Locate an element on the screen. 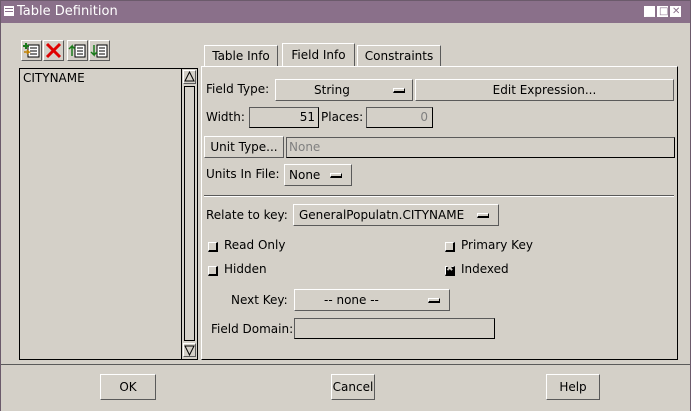 This screenshot has height=411, width=691. next-key-dropdown: -- none -- is located at coordinates (372, 300).